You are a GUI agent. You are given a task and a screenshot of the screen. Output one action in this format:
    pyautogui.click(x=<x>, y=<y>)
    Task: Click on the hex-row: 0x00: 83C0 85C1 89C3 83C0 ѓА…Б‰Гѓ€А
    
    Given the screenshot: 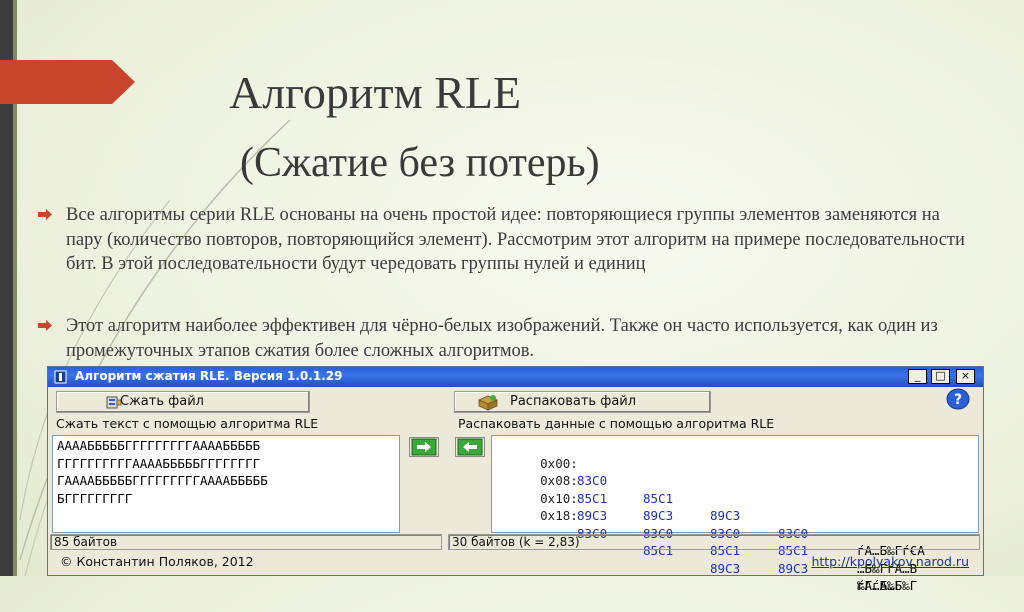 What is the action you would take?
    pyautogui.click(x=710, y=498)
    